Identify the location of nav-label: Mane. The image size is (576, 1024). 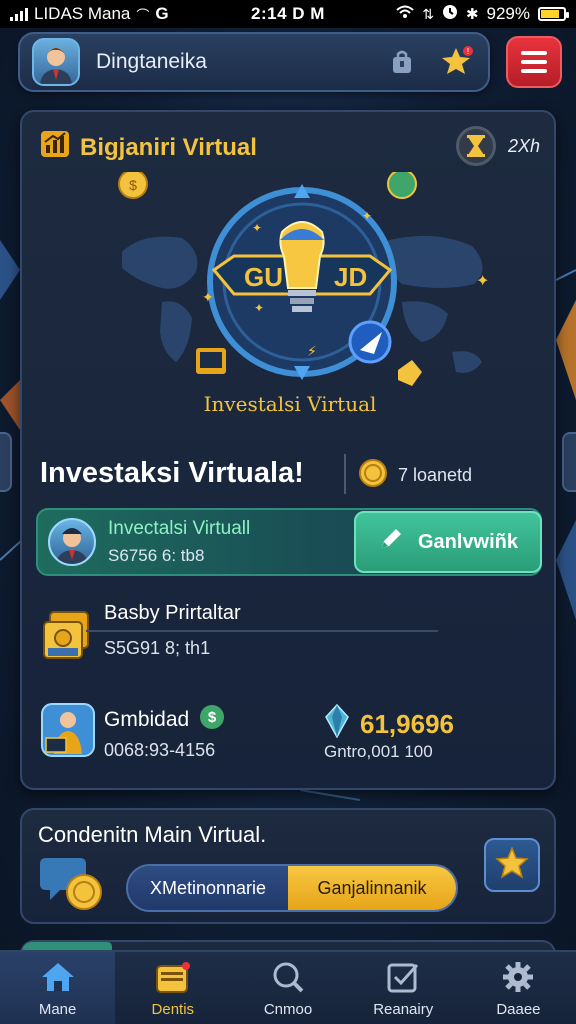
(57, 1009).